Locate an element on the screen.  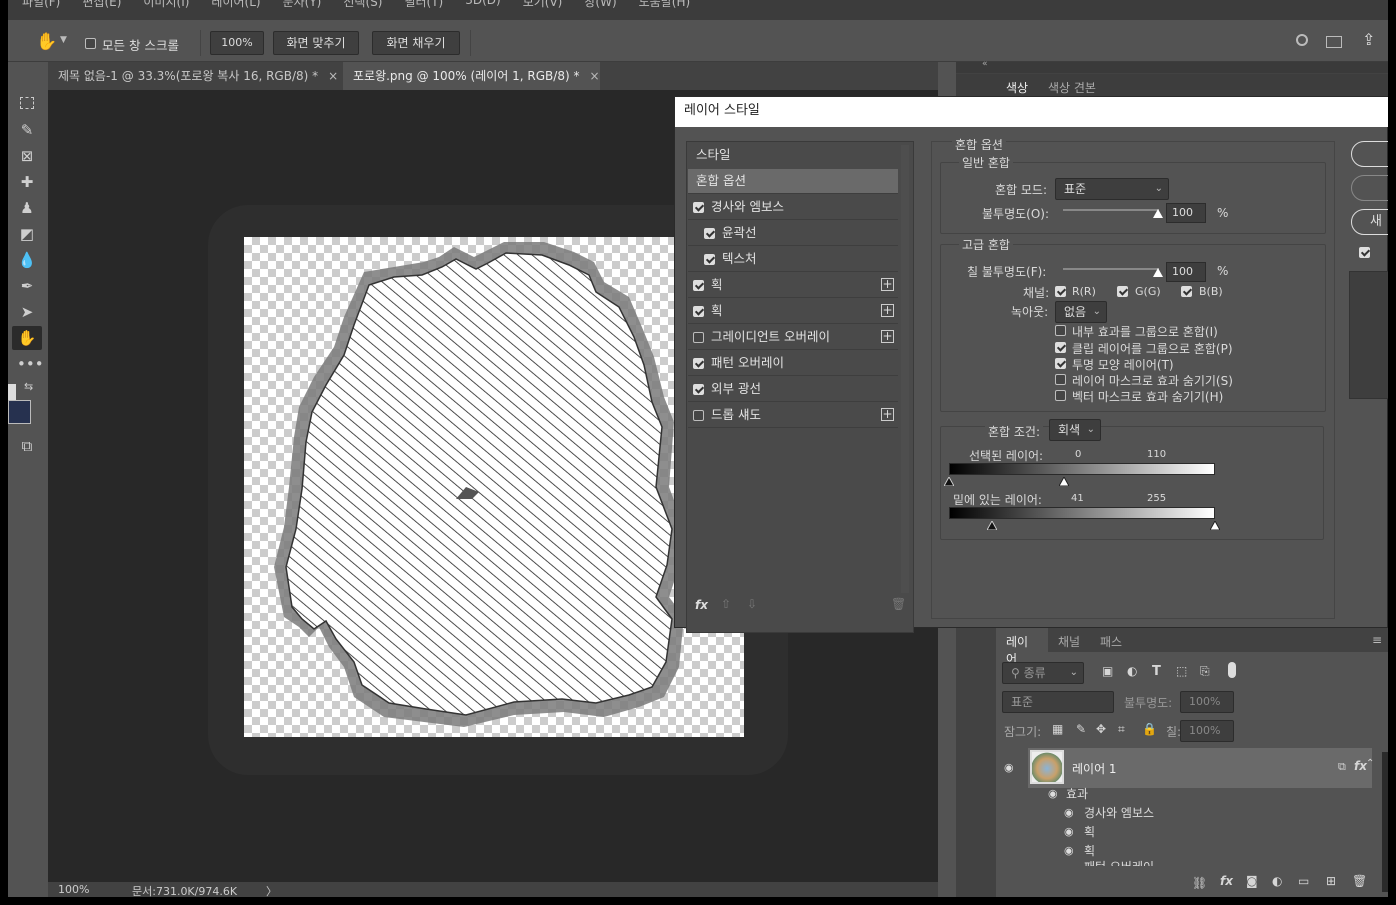
this-layer-low-slider is located at coordinates (949, 481).